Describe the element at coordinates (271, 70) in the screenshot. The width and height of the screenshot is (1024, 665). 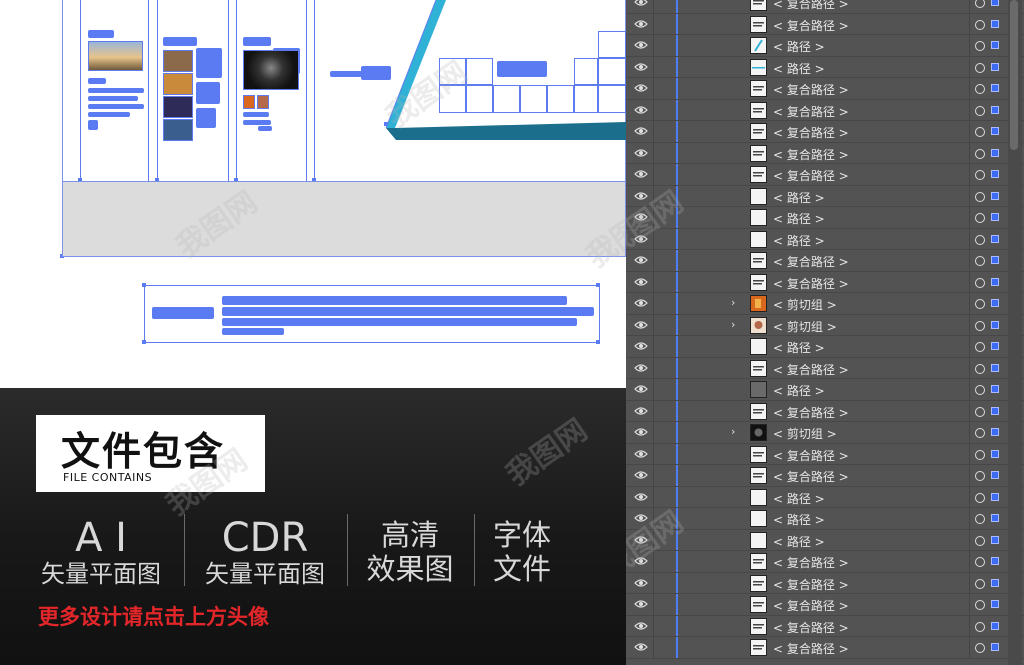
I see `dark-photo` at that location.